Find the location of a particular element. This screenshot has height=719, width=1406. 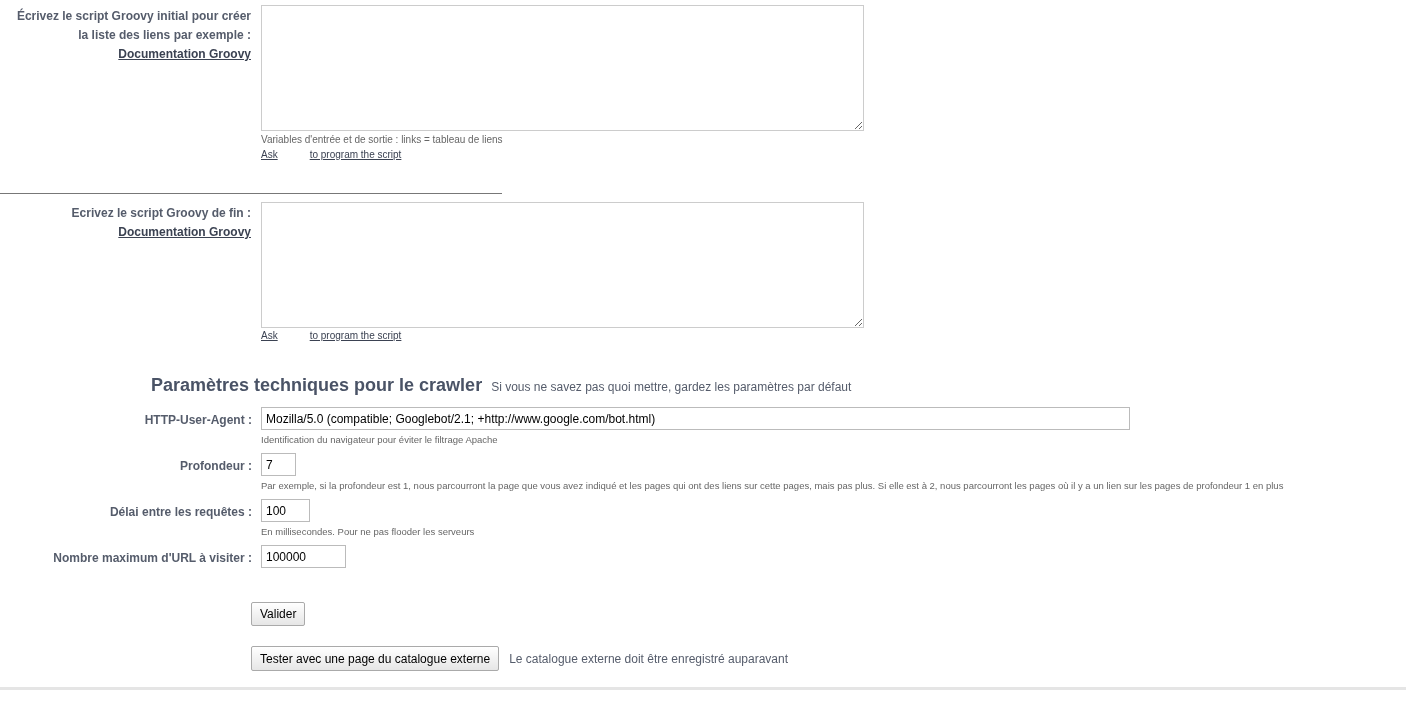

section-subtitle: Si vous ne savez pas quoi mettre, gardez les paramètres par défaut is located at coordinates (671, 387).